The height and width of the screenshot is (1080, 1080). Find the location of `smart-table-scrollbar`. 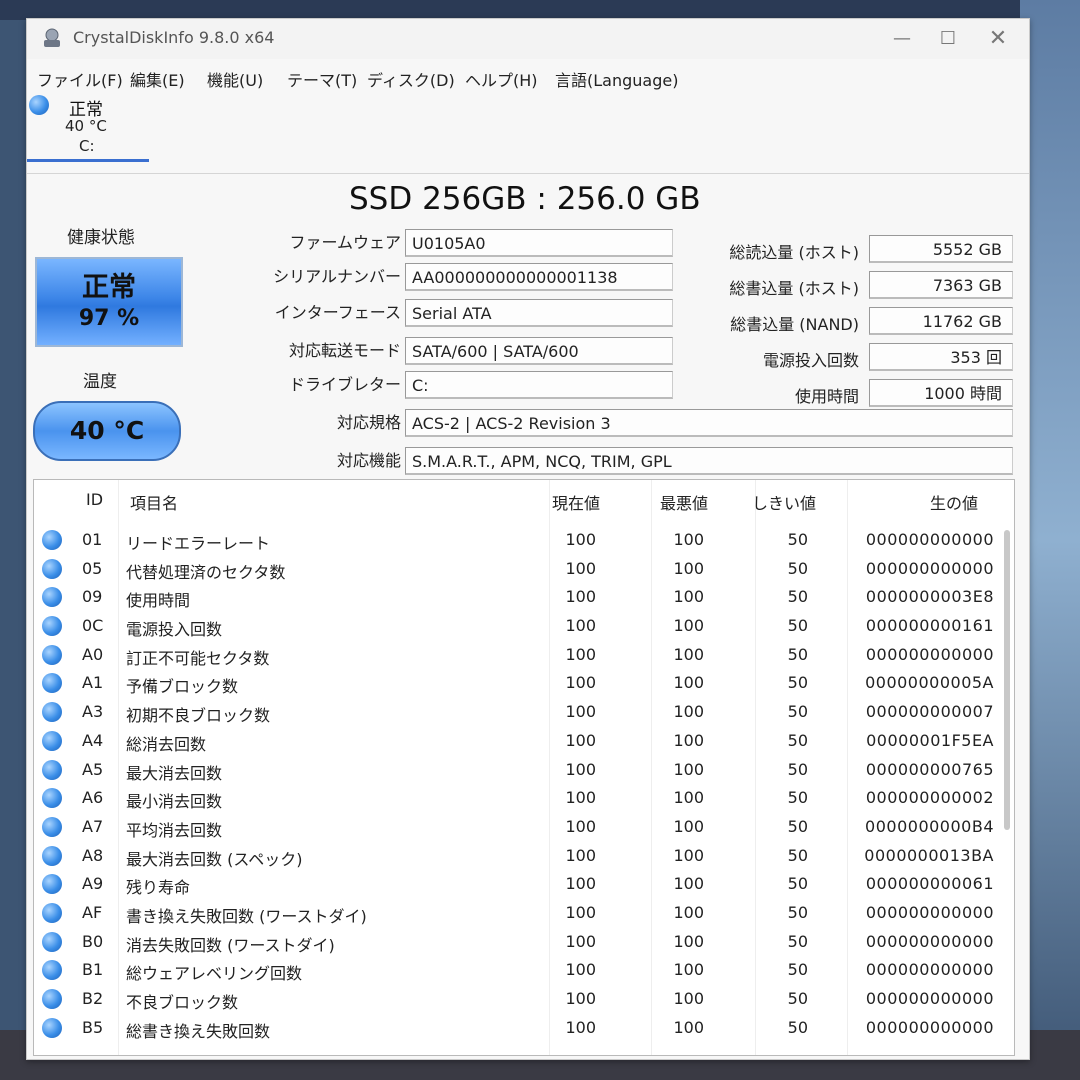

smart-table-scrollbar is located at coordinates (1007, 680).